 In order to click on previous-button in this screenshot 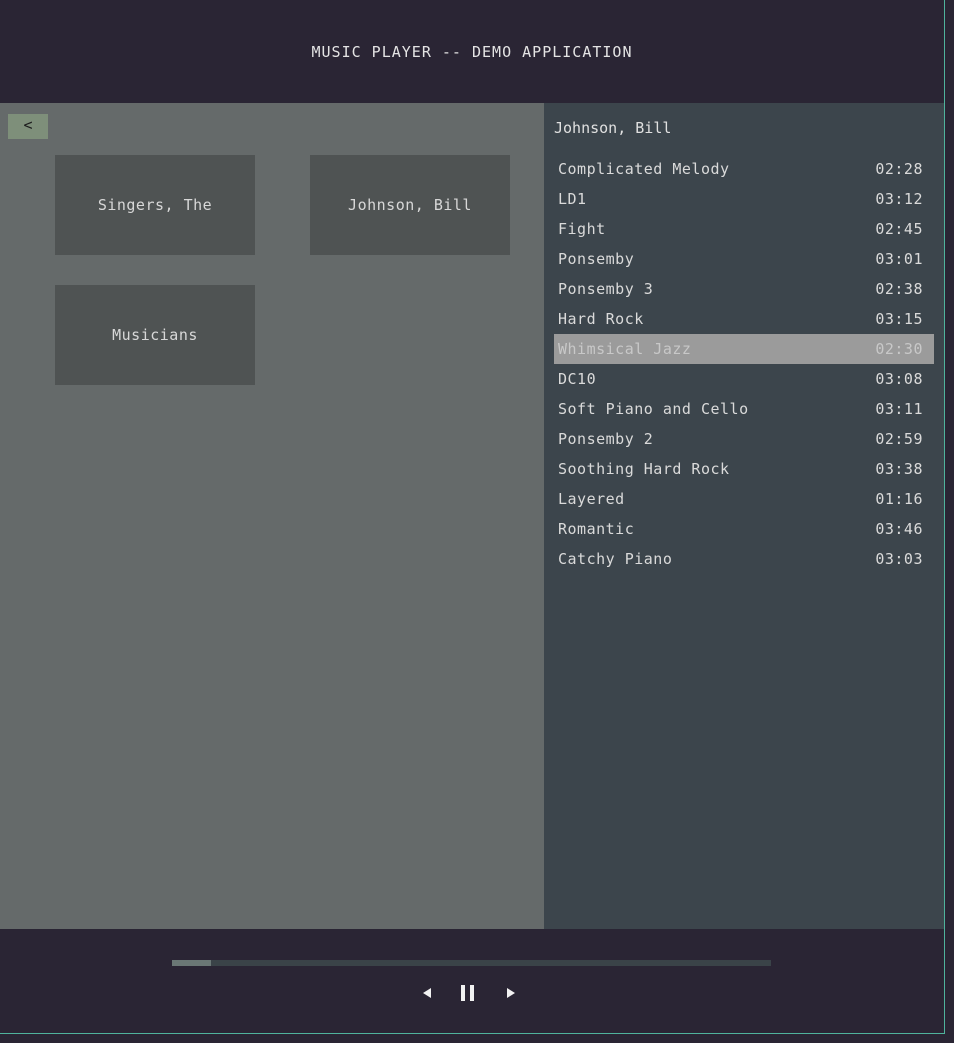, I will do `click(427, 993)`.